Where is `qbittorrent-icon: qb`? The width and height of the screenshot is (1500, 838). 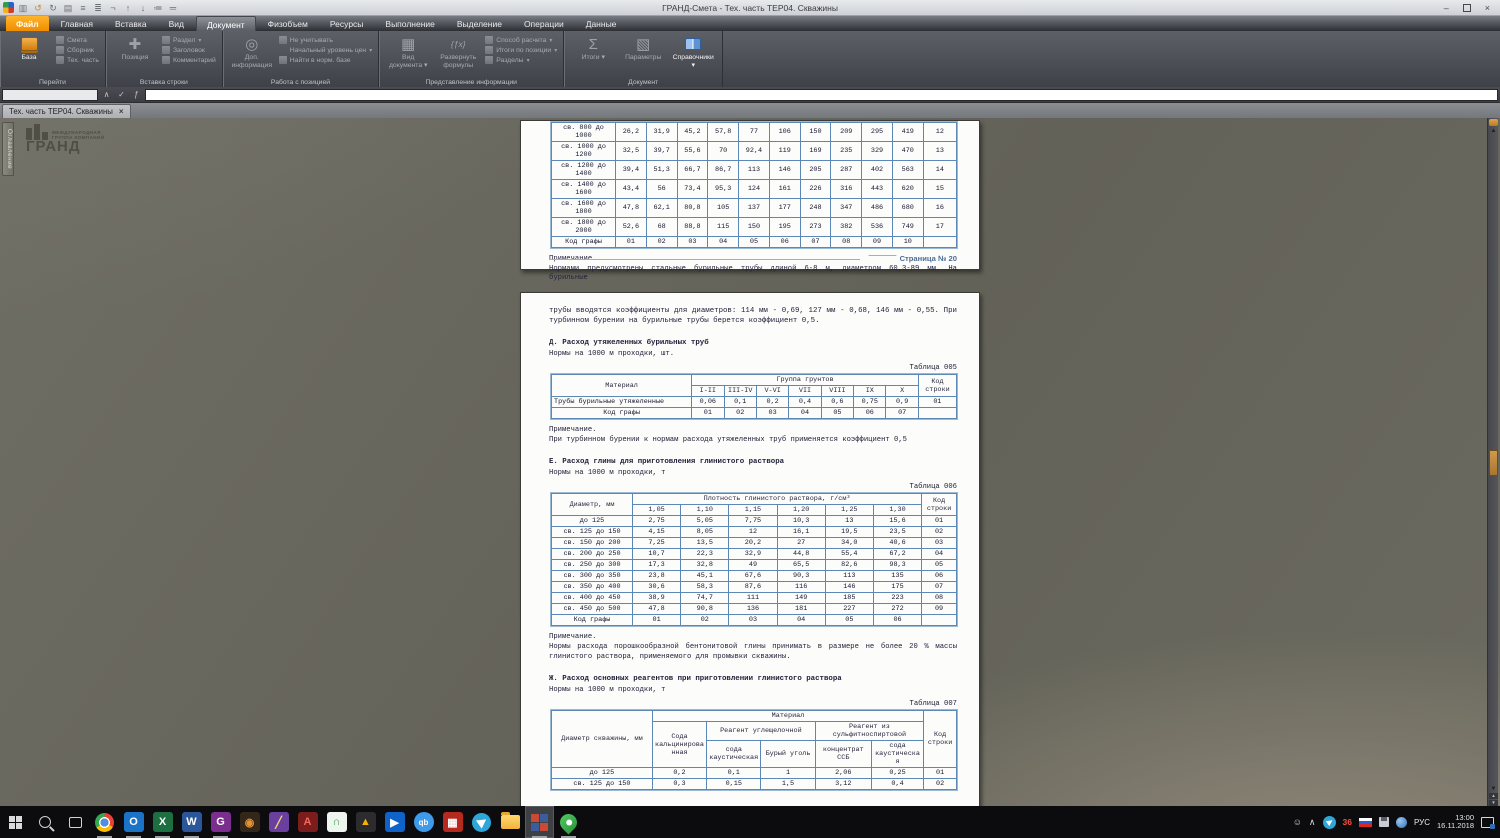 qbittorrent-icon: qb is located at coordinates (423, 822).